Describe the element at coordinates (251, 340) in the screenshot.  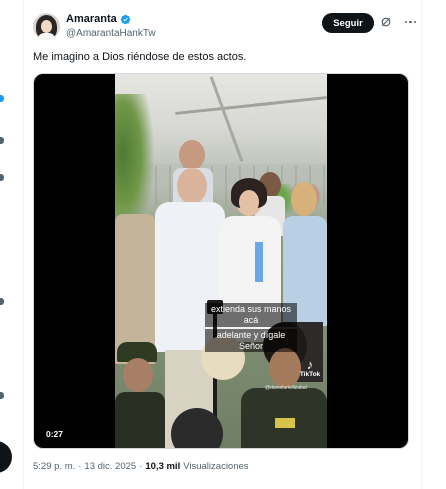
I see `caption-line: adelante y dígale Señor` at that location.